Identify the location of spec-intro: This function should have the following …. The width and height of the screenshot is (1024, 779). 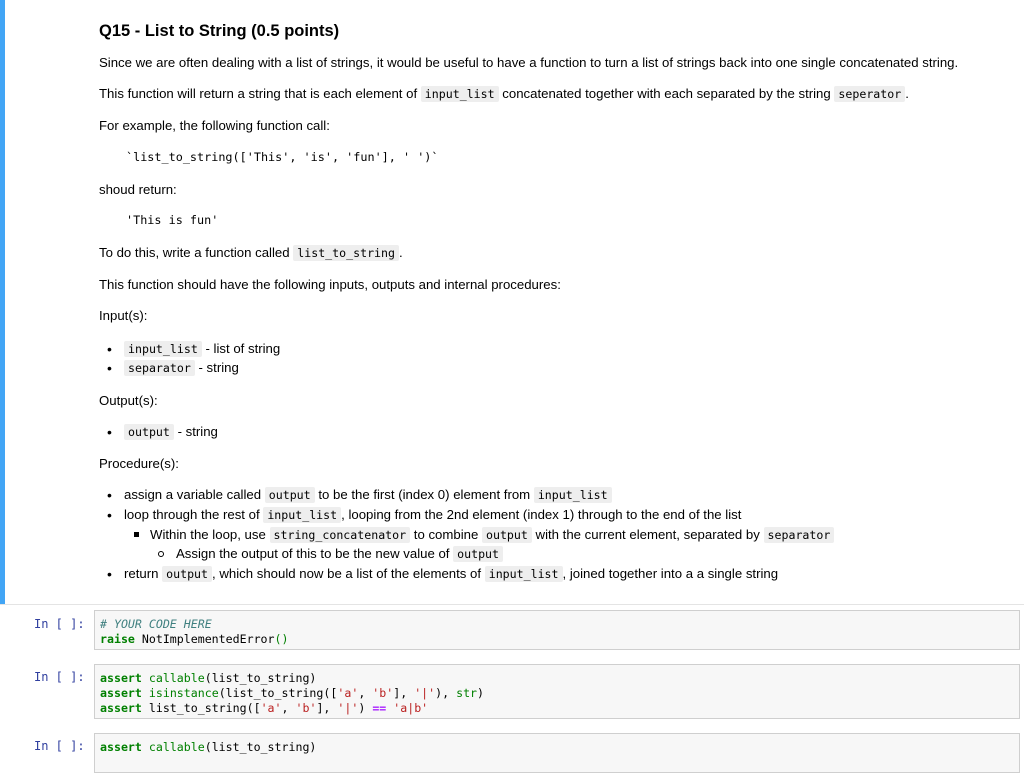
(330, 284).